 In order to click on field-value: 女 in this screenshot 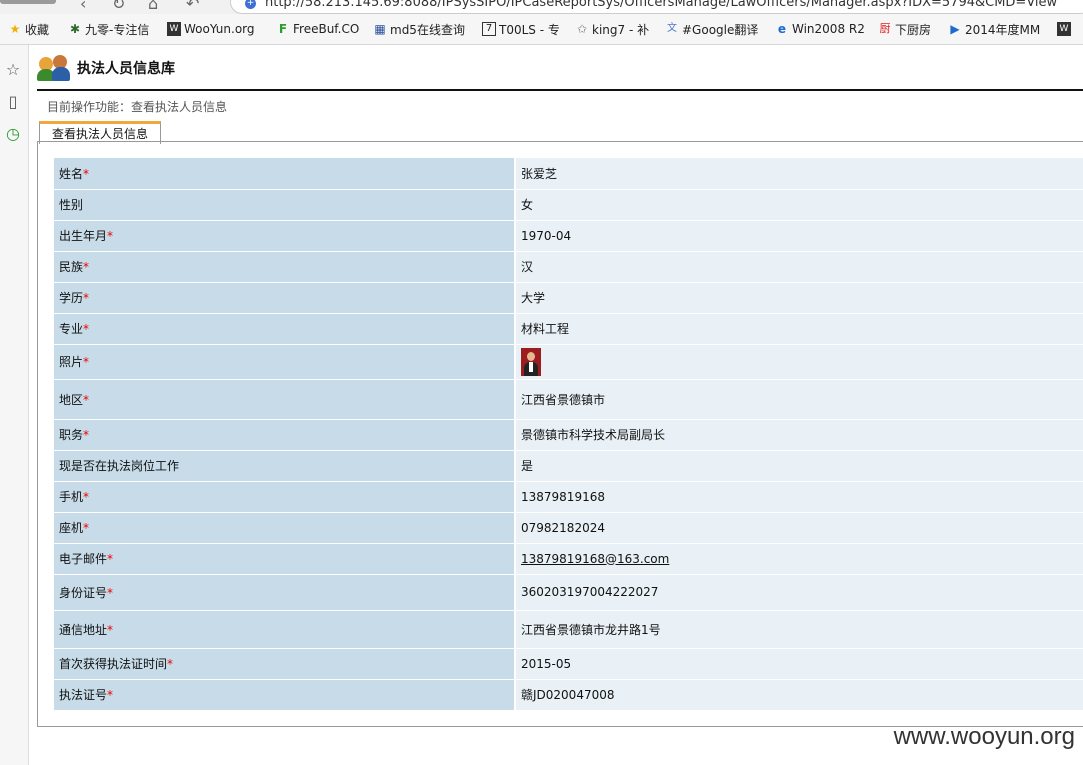, I will do `click(798, 205)`.